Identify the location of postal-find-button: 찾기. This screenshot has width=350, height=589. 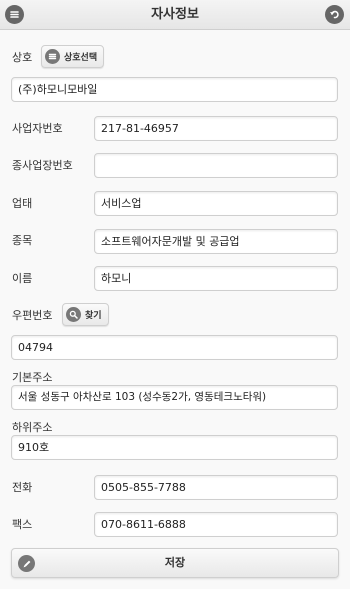
(85, 314).